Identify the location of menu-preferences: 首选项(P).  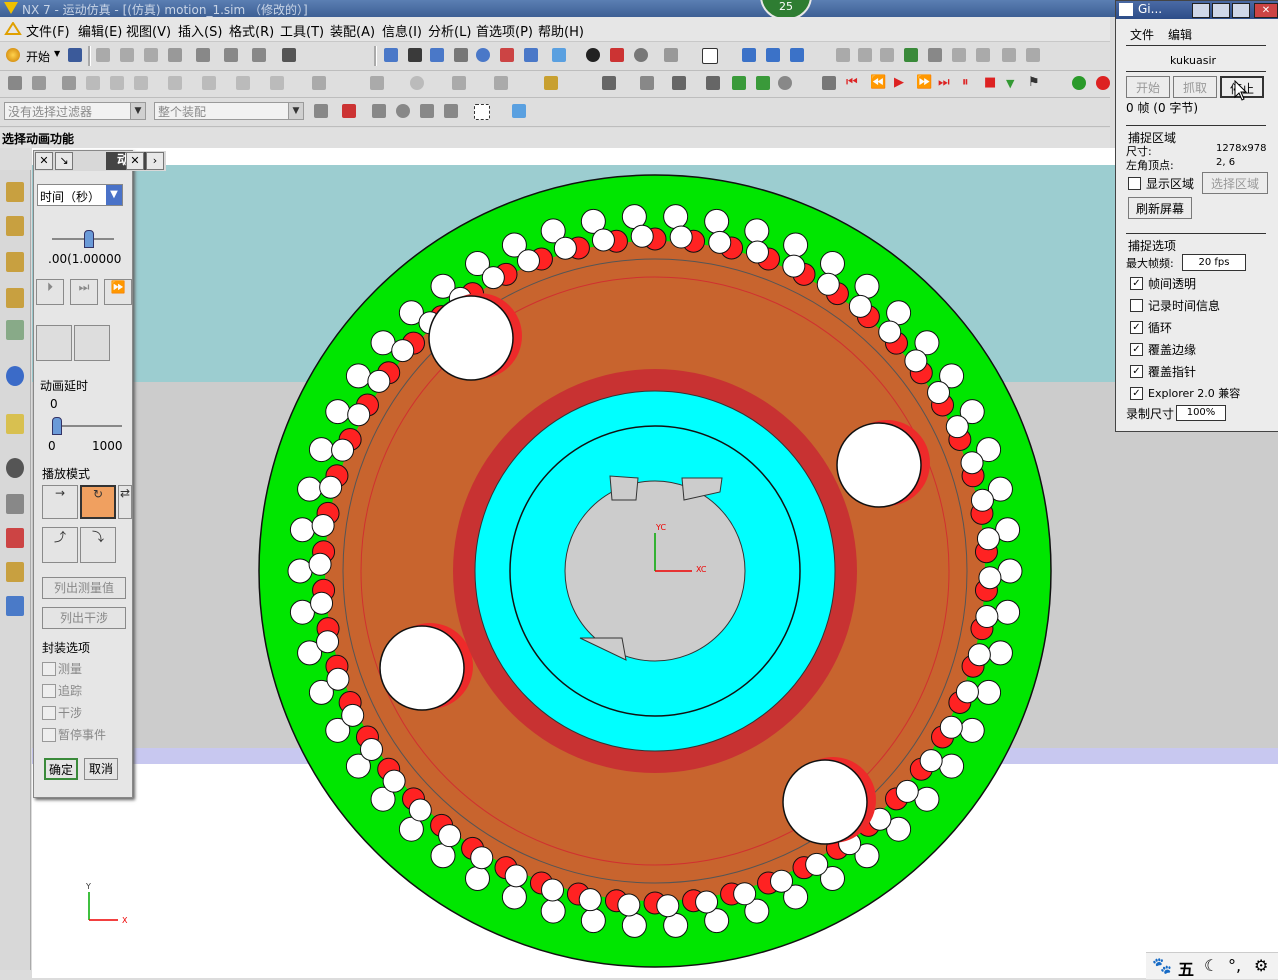
(504, 30).